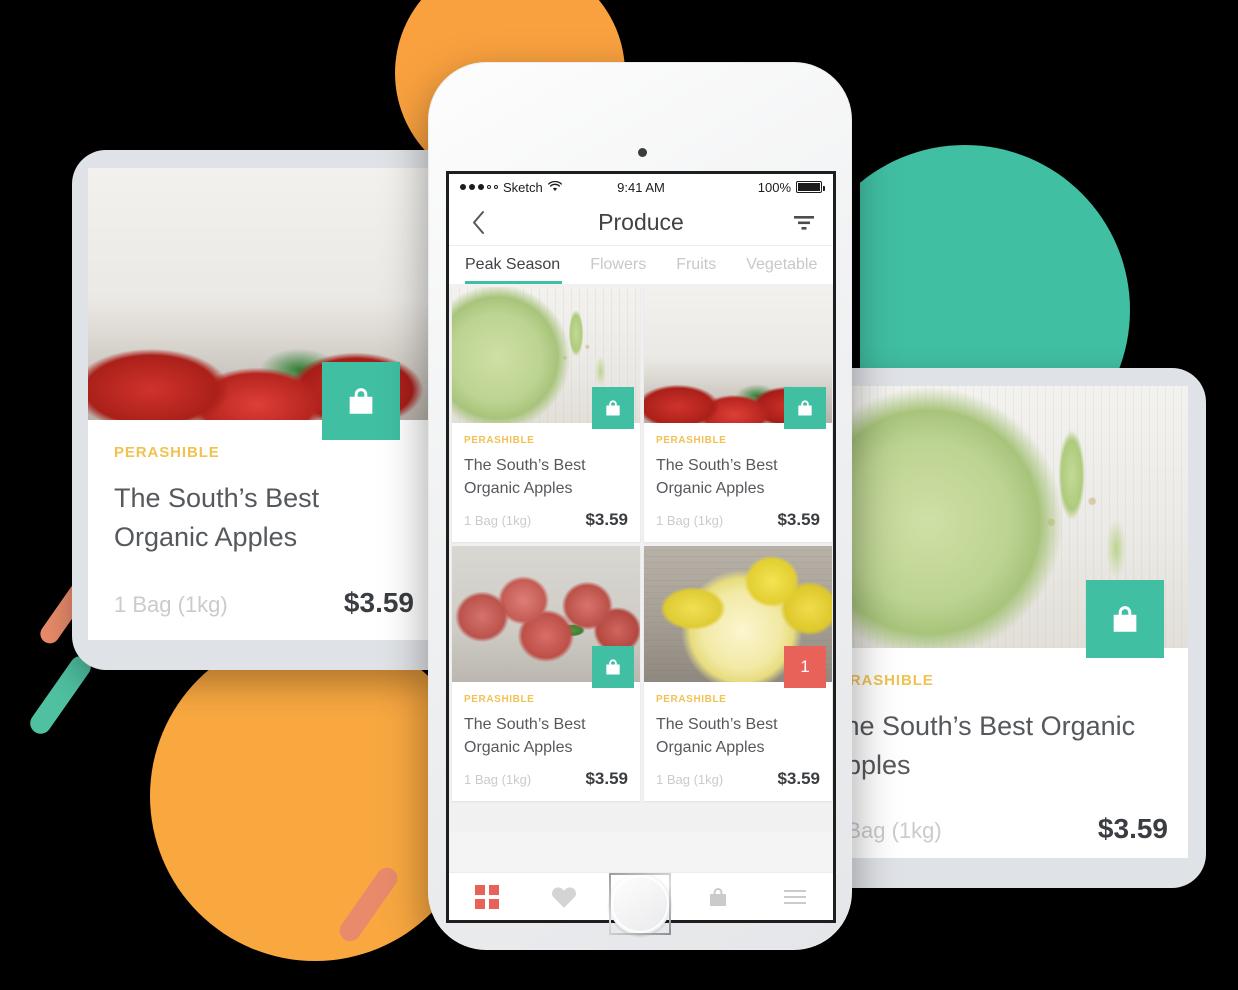  I want to click on filter-button, so click(804, 223).